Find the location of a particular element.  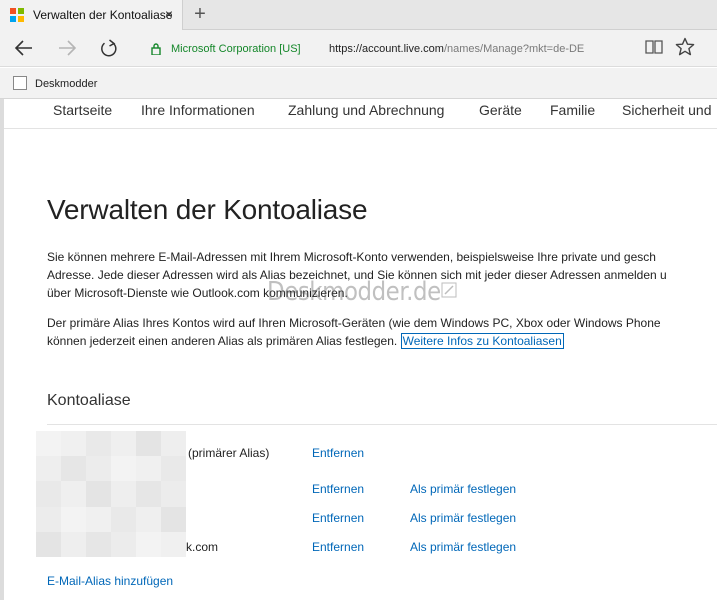

tab-title: Verwalten der Kontoaliase is located at coordinates (103, 15).